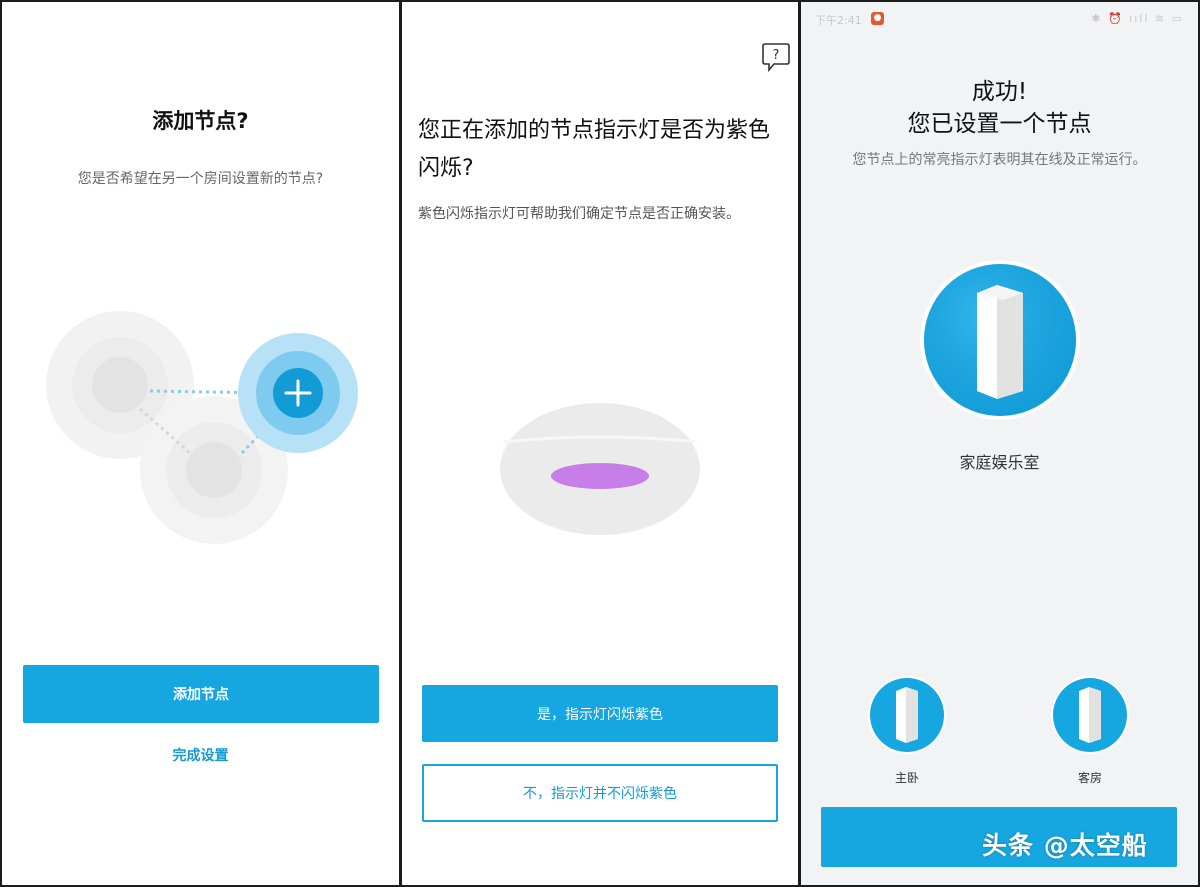 The image size is (1200, 887). I want to click on question-bubble-icon: ?, so click(776, 57).